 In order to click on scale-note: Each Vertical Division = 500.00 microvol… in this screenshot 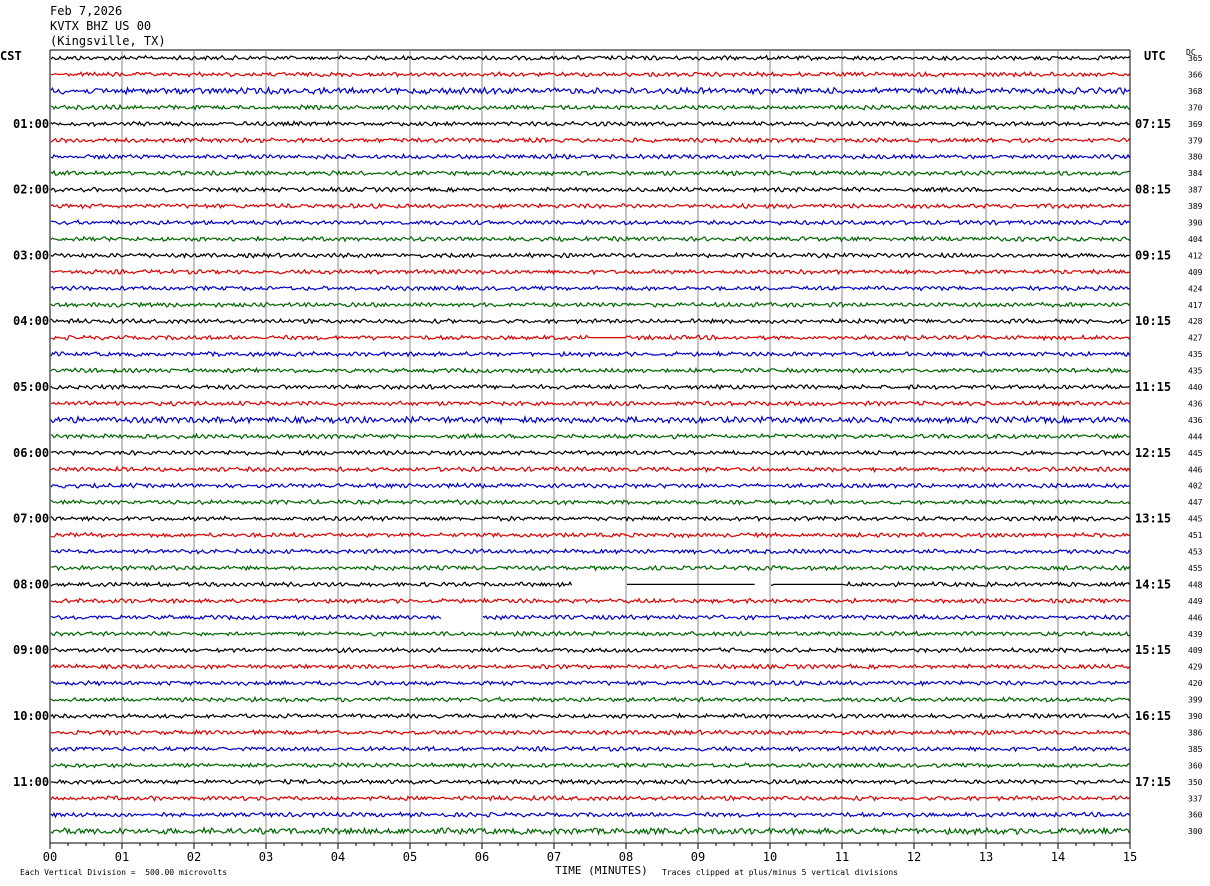, I will do `click(124, 872)`.